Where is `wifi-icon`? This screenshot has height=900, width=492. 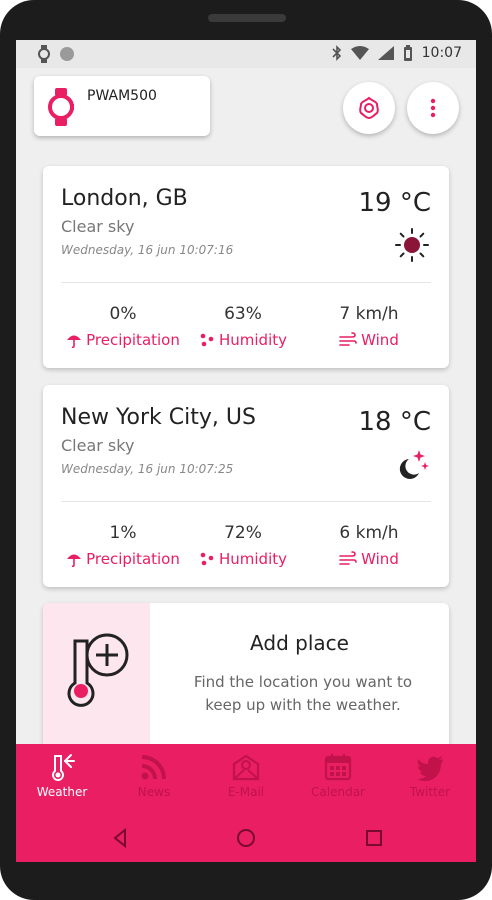
wifi-icon is located at coordinates (359, 53).